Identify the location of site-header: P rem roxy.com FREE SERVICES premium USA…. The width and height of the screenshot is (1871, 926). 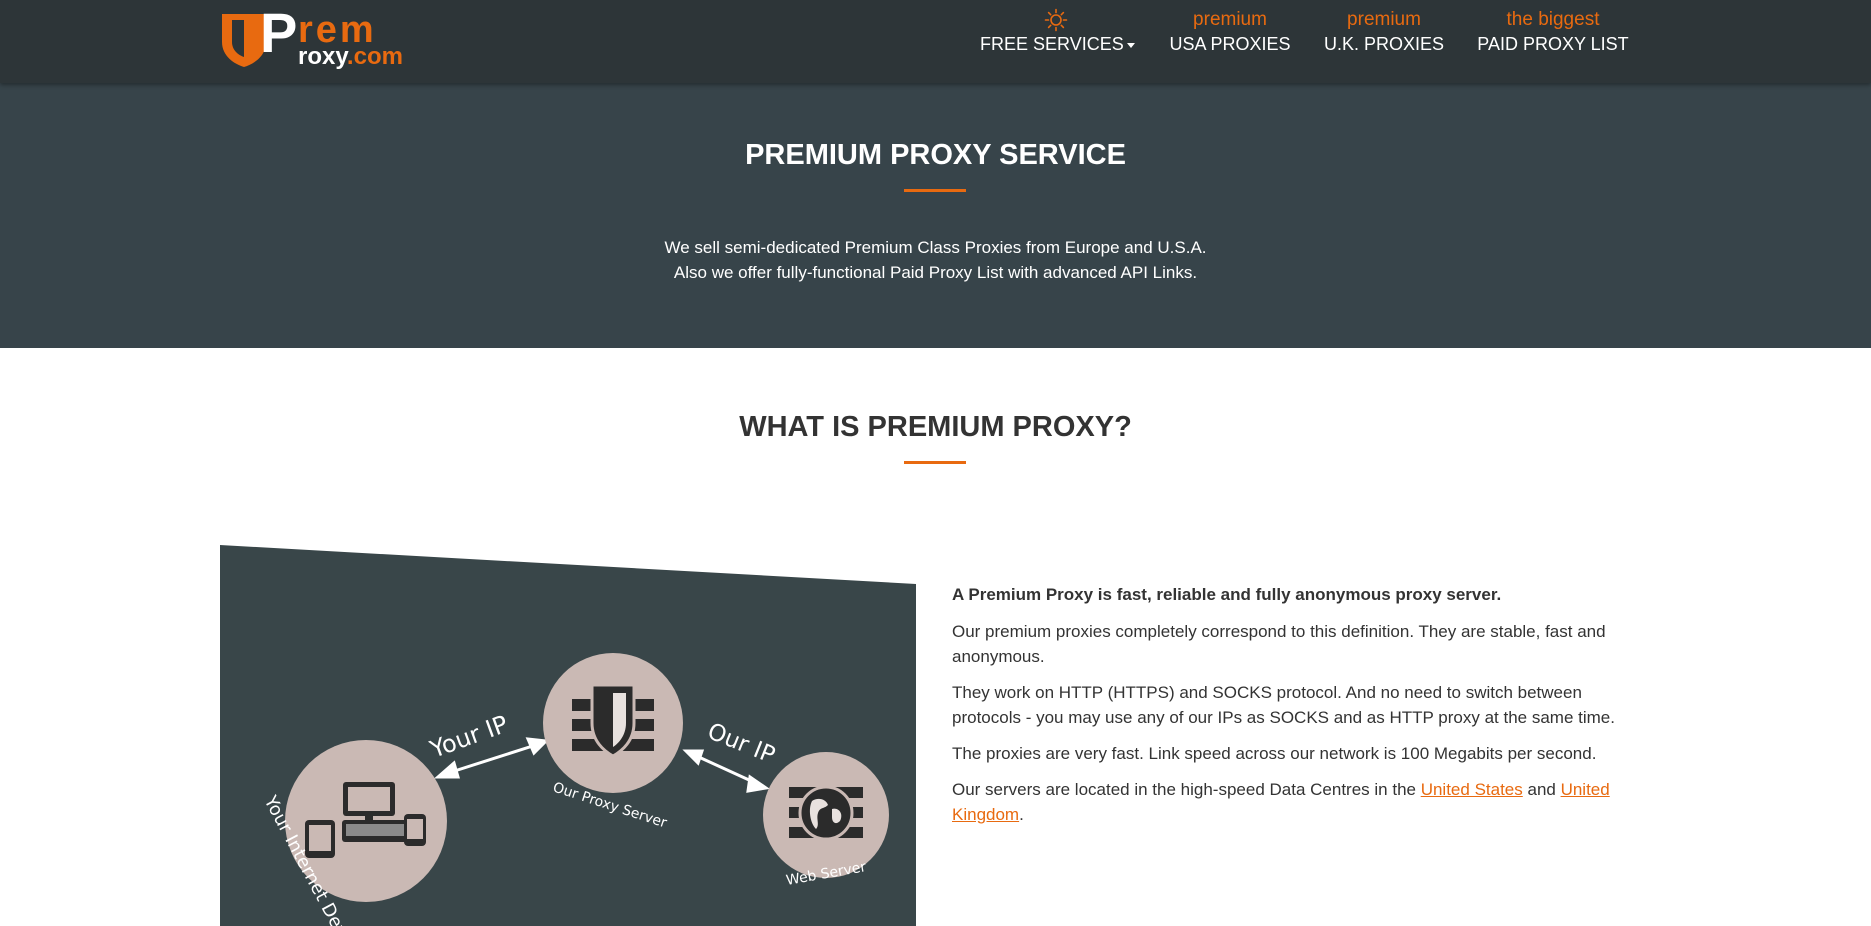
(935, 41).